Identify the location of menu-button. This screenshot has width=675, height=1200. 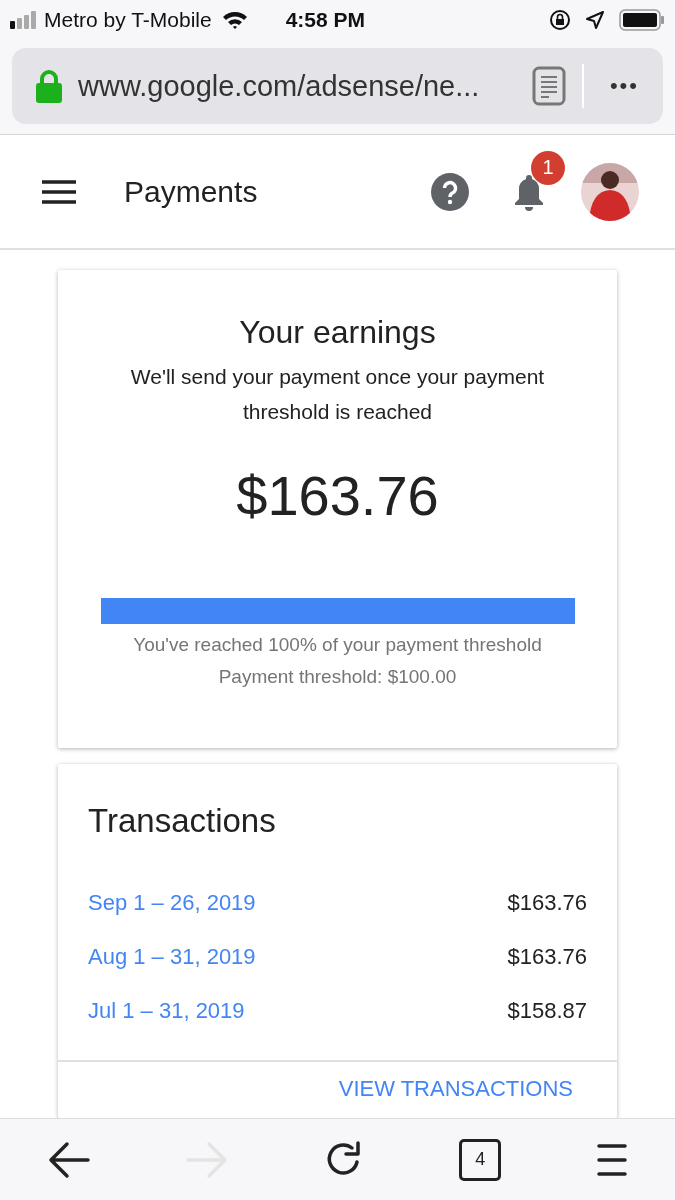
(612, 1159).